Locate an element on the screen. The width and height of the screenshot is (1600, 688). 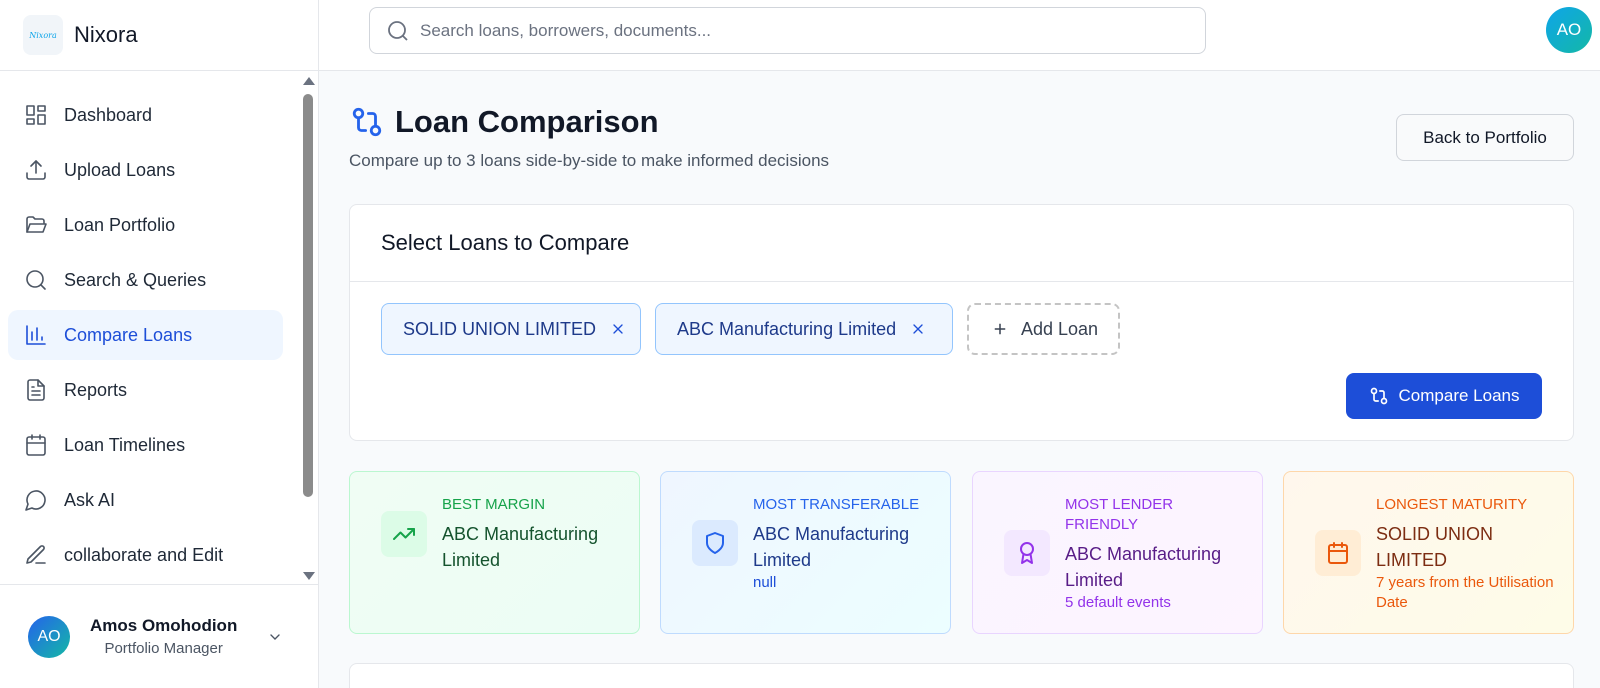
comparison-table-card is located at coordinates (961, 675).